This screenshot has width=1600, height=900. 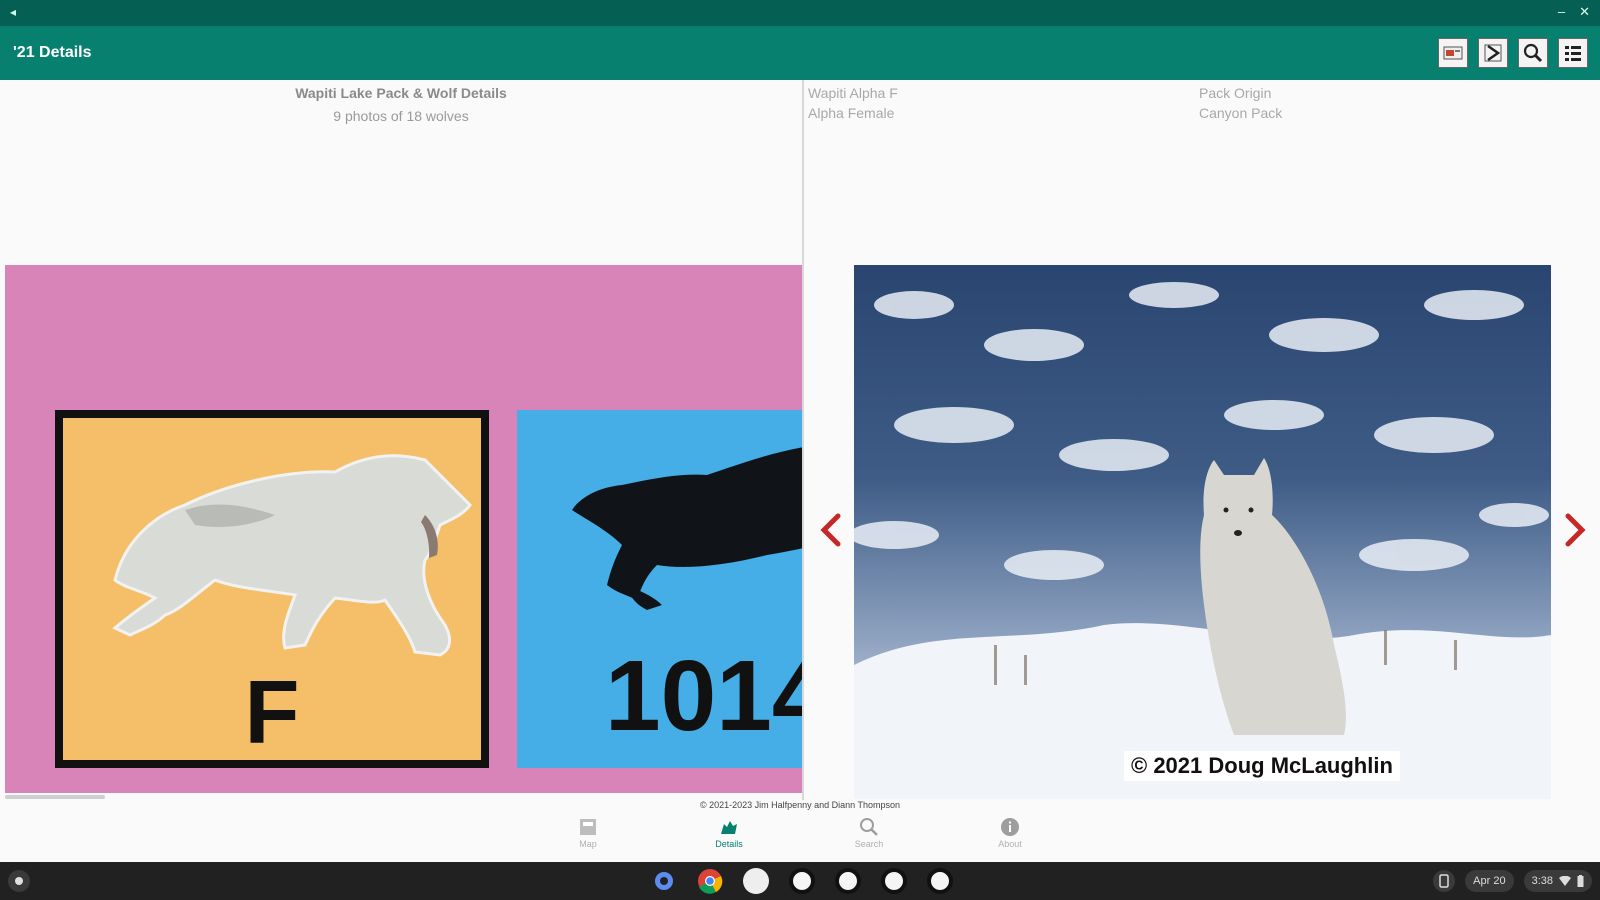 I want to click on nav-about-label: About, so click(x=1010, y=844).